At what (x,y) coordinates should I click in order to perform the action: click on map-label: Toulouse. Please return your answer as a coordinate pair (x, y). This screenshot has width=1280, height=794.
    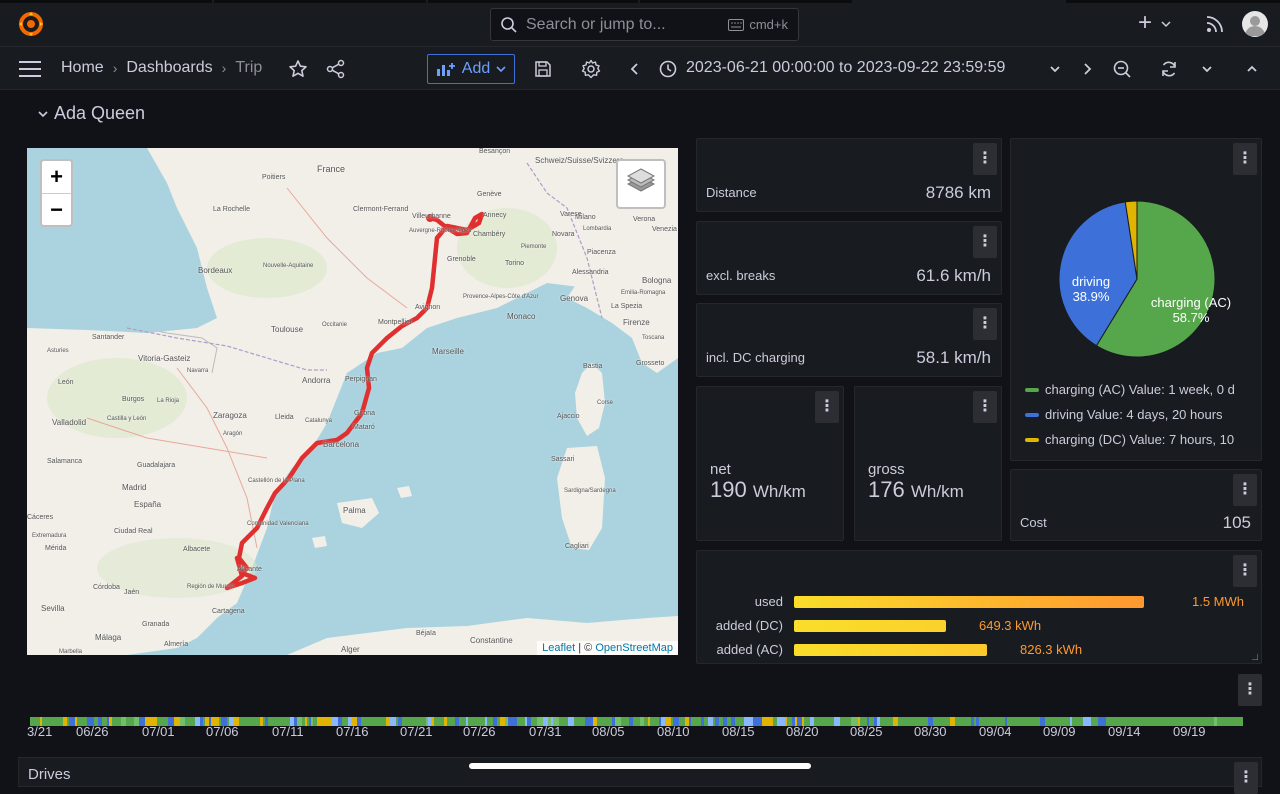
    Looking at the image, I should click on (287, 329).